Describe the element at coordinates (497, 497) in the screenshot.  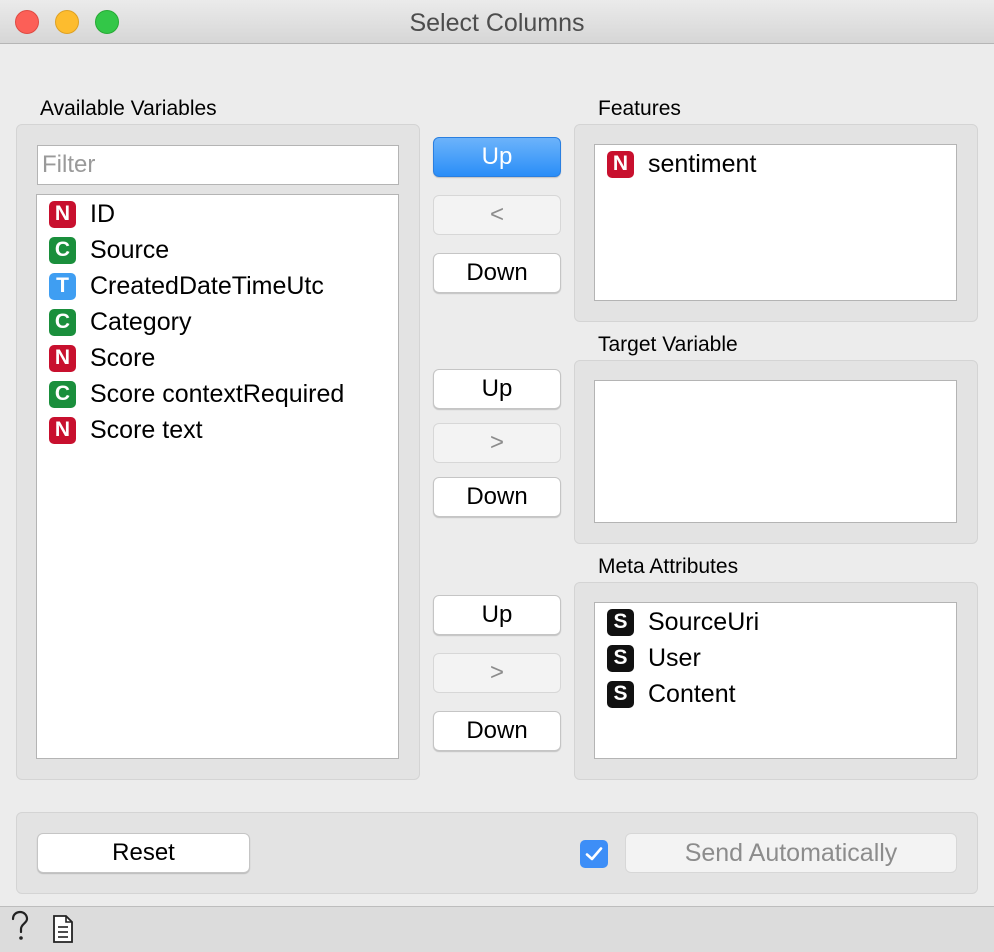
I see `target-down-button: Down` at that location.